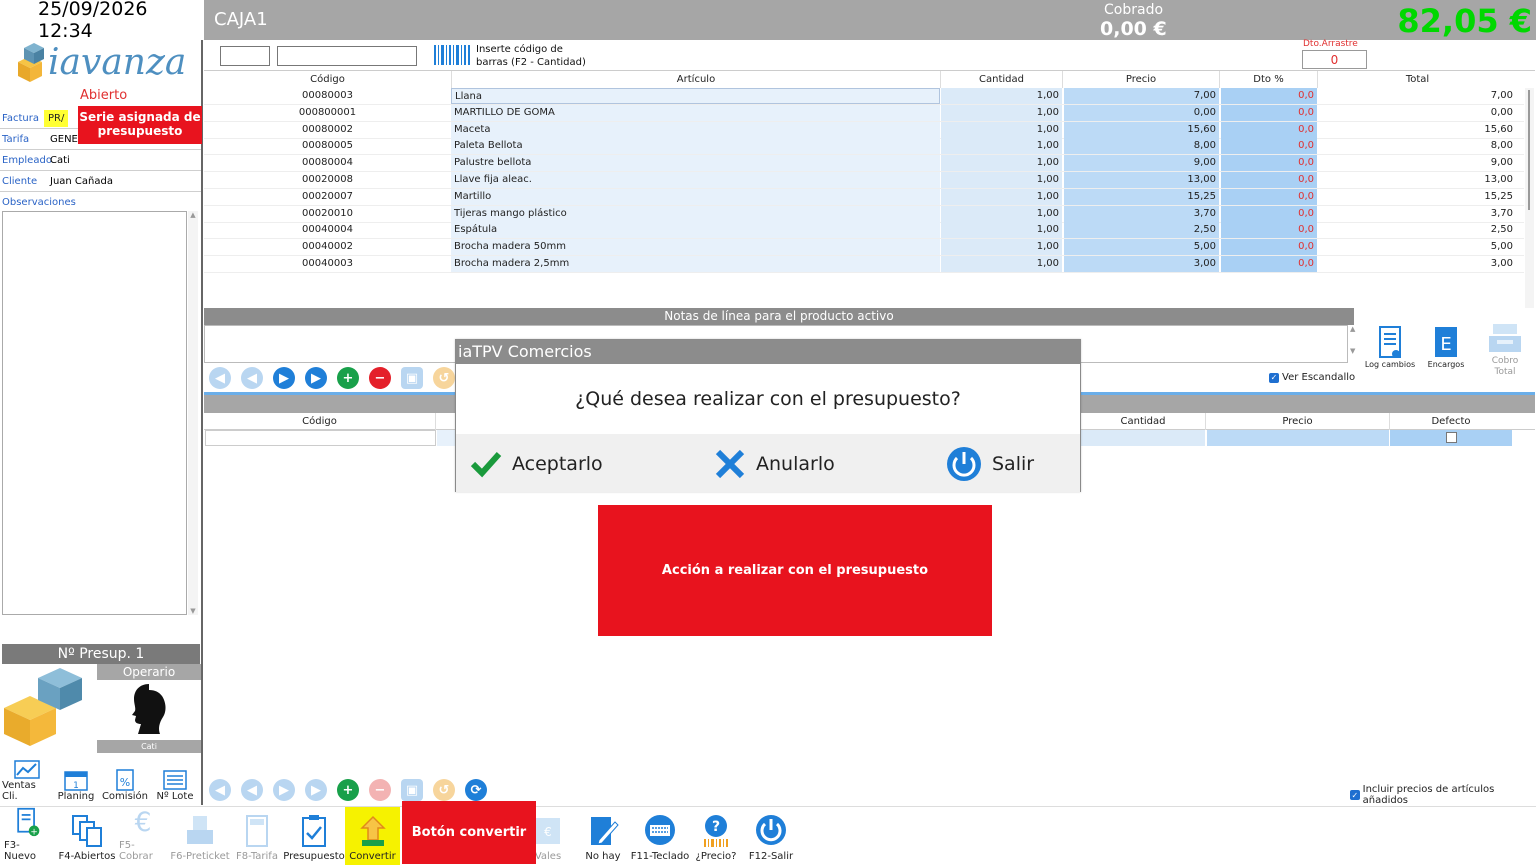 This screenshot has width=1536, height=865. Describe the element at coordinates (327, 230) in the screenshot. I see `cell-codigo: 00040004` at that location.